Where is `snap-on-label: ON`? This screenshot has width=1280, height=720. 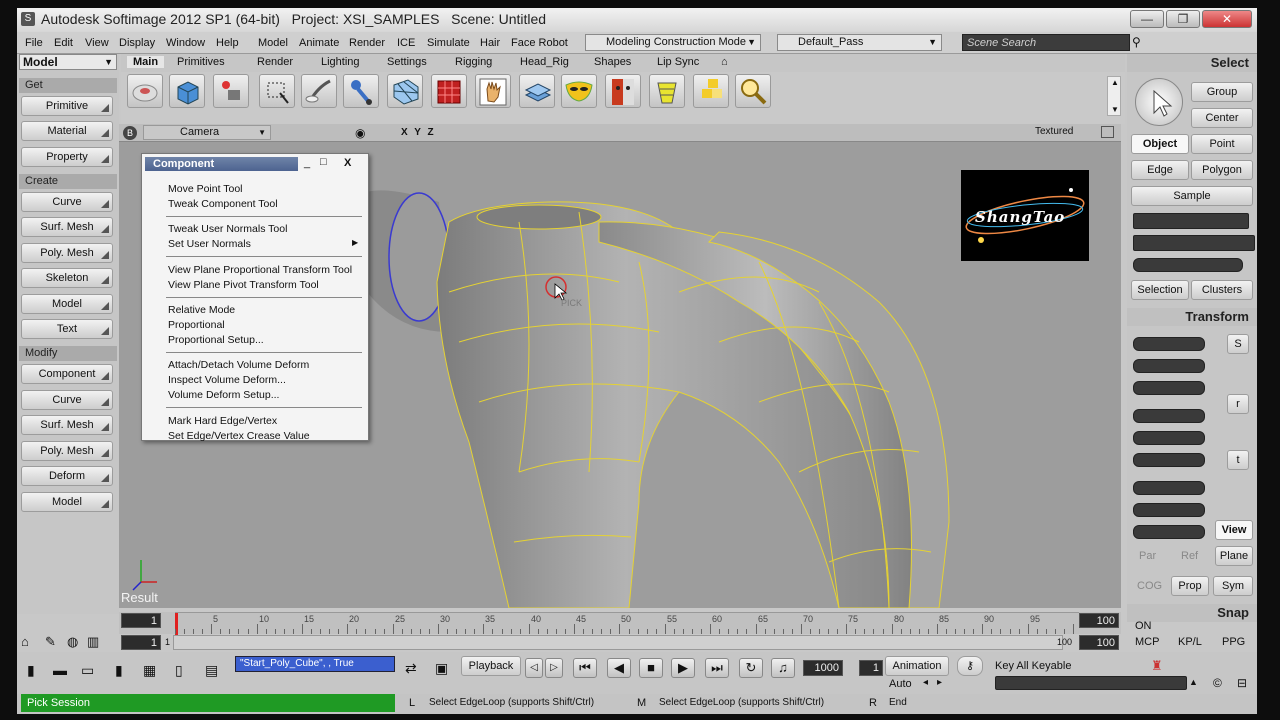 snap-on-label: ON is located at coordinates (1143, 626).